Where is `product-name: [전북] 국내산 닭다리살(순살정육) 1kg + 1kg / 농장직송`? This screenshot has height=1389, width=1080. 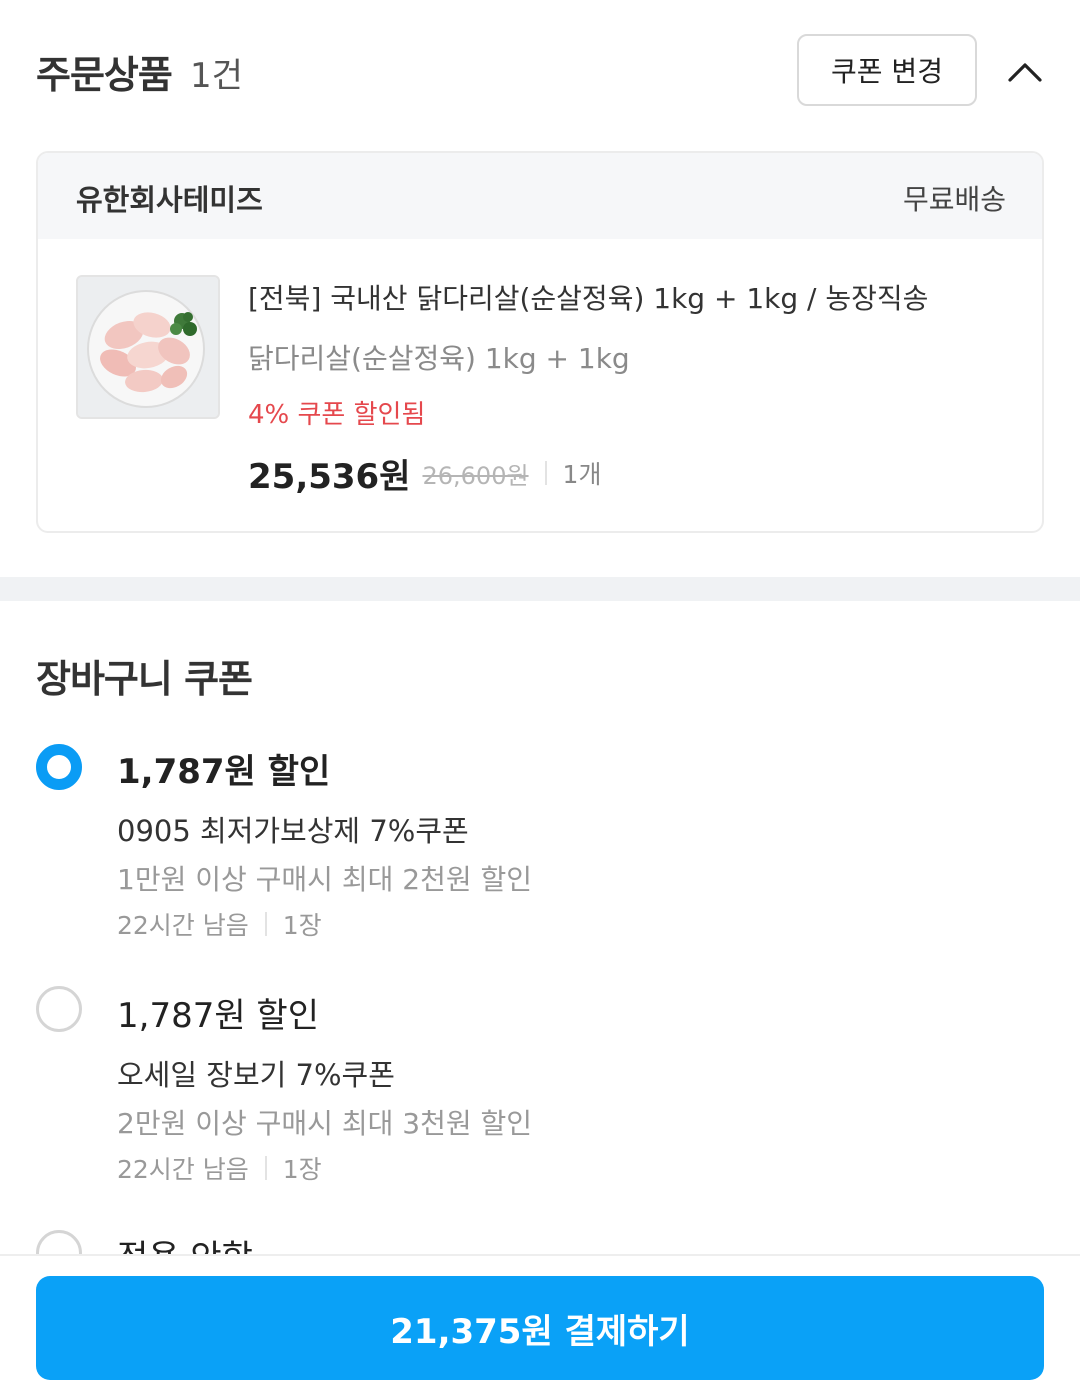
product-name: [전북] 국내산 닭다리살(순살정육) 1kg + 1kg / 농장직송 is located at coordinates (588, 297).